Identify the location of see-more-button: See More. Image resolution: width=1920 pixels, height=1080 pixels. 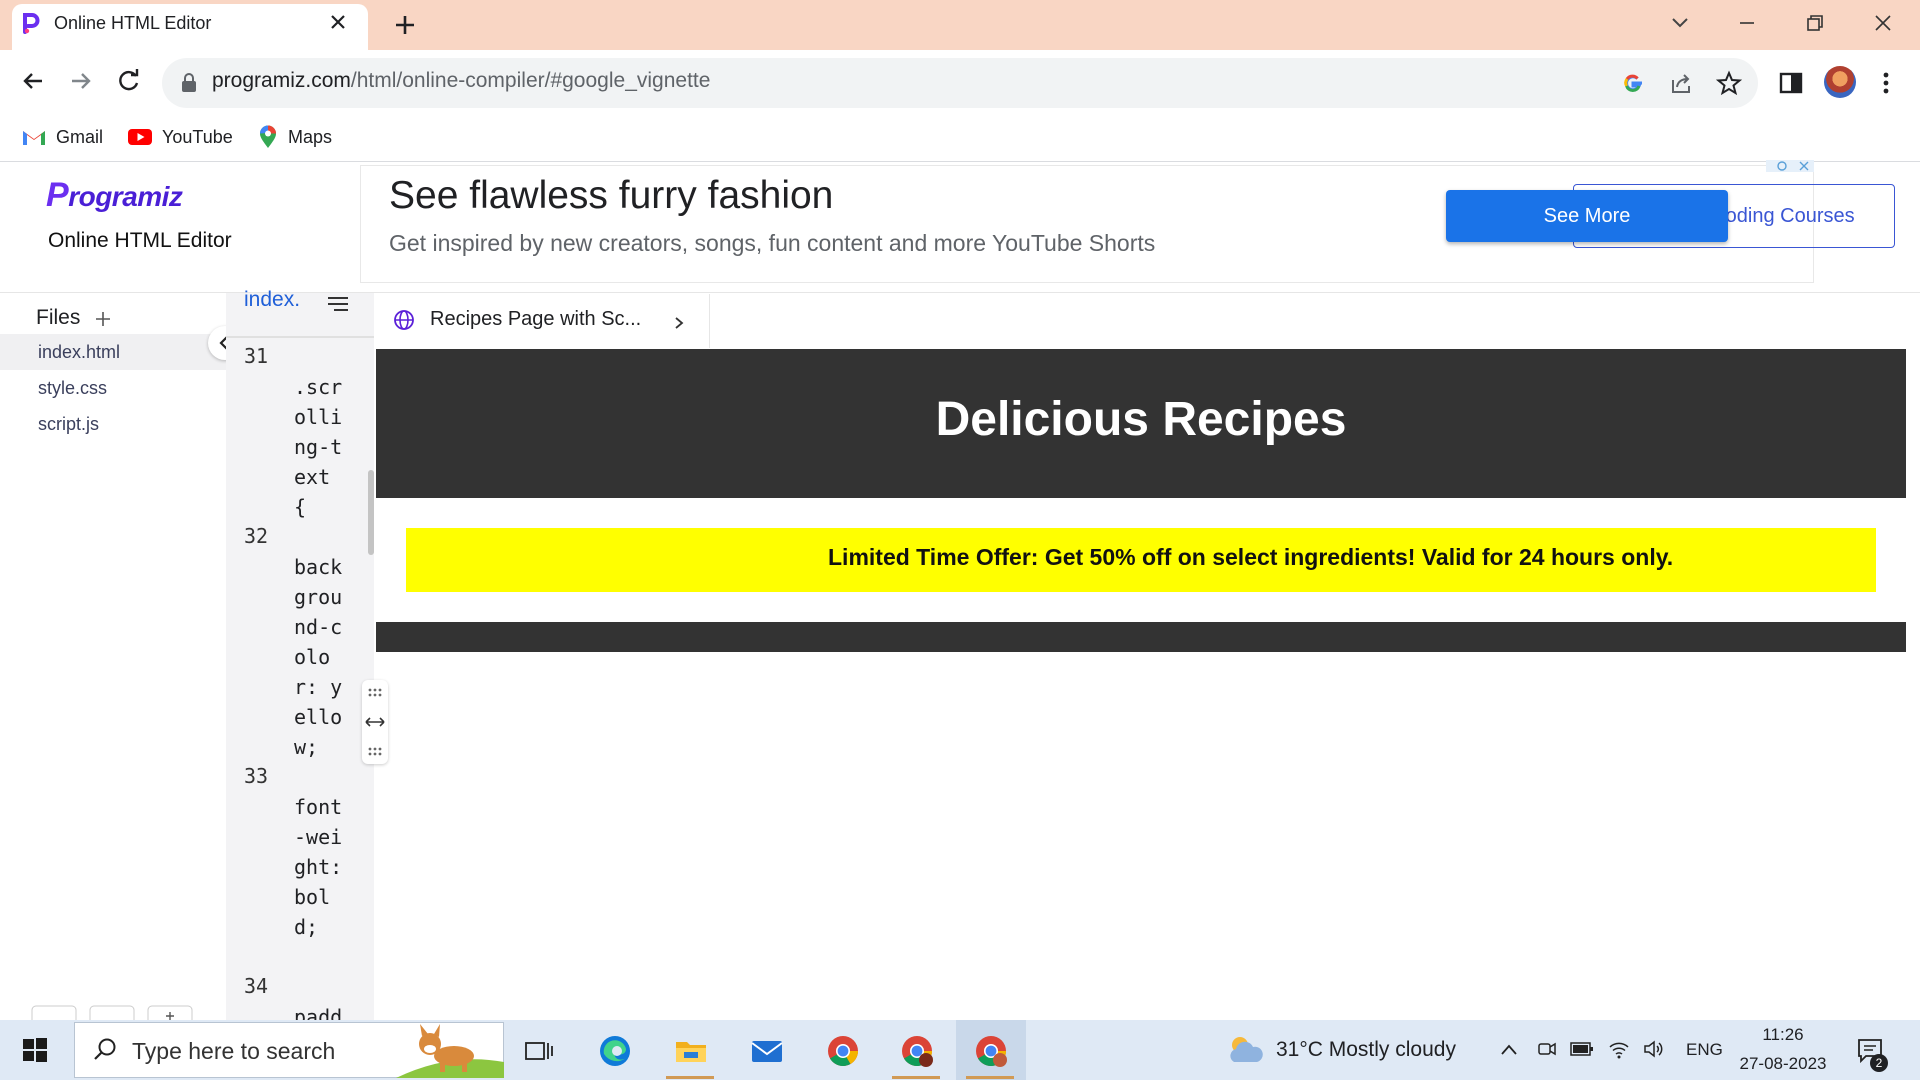
(1587, 216).